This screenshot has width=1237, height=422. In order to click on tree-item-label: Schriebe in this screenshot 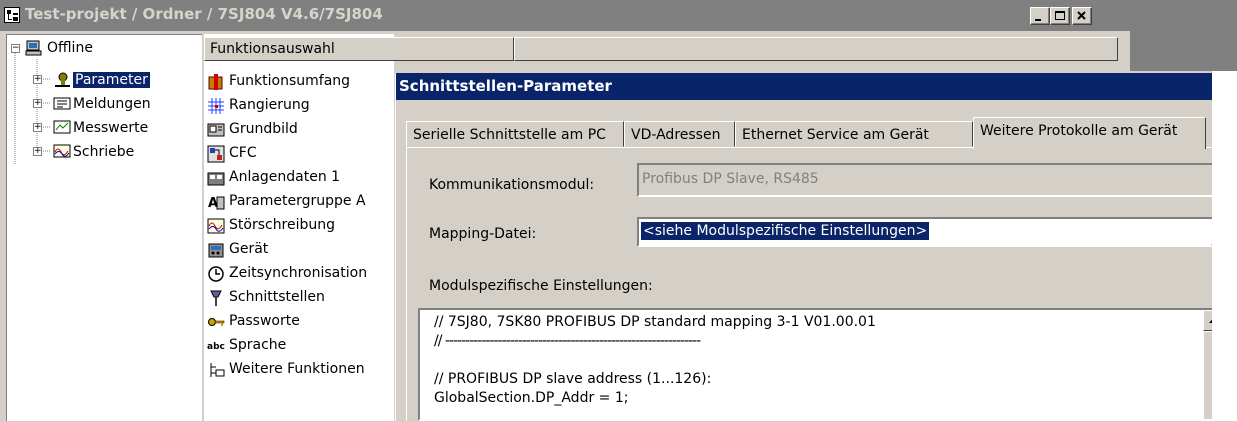, I will do `click(104, 152)`.